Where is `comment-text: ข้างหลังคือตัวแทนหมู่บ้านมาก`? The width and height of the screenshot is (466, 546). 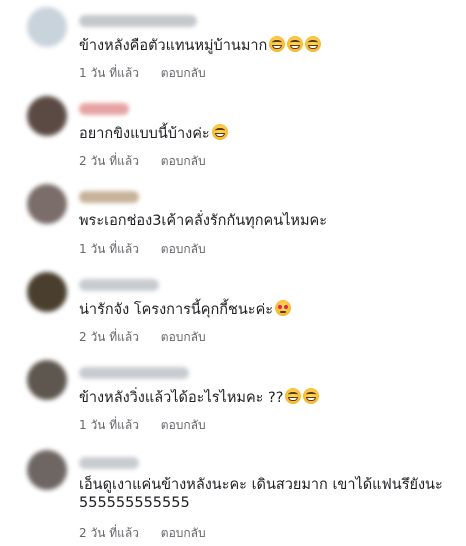 comment-text: ข้างหลังคือตัวแทนหมู่บ้านมาก is located at coordinates (200, 45).